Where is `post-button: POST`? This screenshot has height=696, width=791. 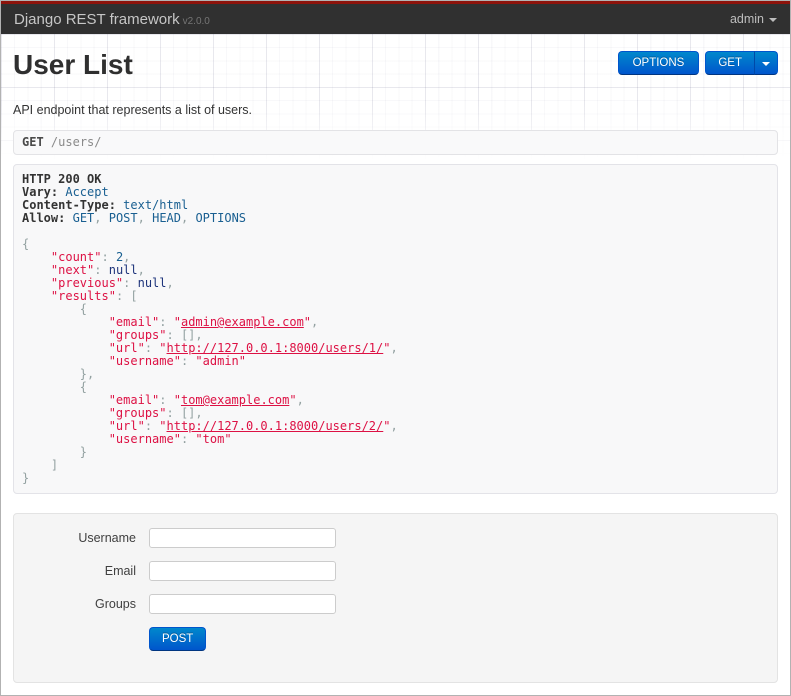 post-button: POST is located at coordinates (178, 639).